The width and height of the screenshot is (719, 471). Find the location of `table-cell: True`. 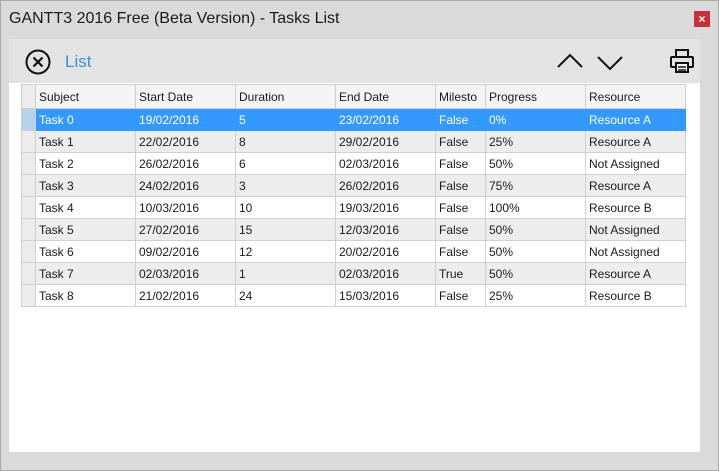

table-cell: True is located at coordinates (460, 273).